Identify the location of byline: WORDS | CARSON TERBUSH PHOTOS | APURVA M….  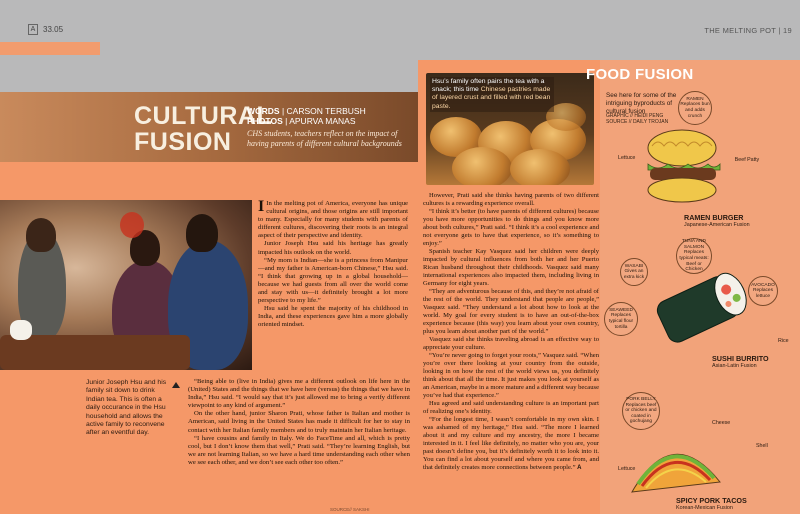
(329, 127).